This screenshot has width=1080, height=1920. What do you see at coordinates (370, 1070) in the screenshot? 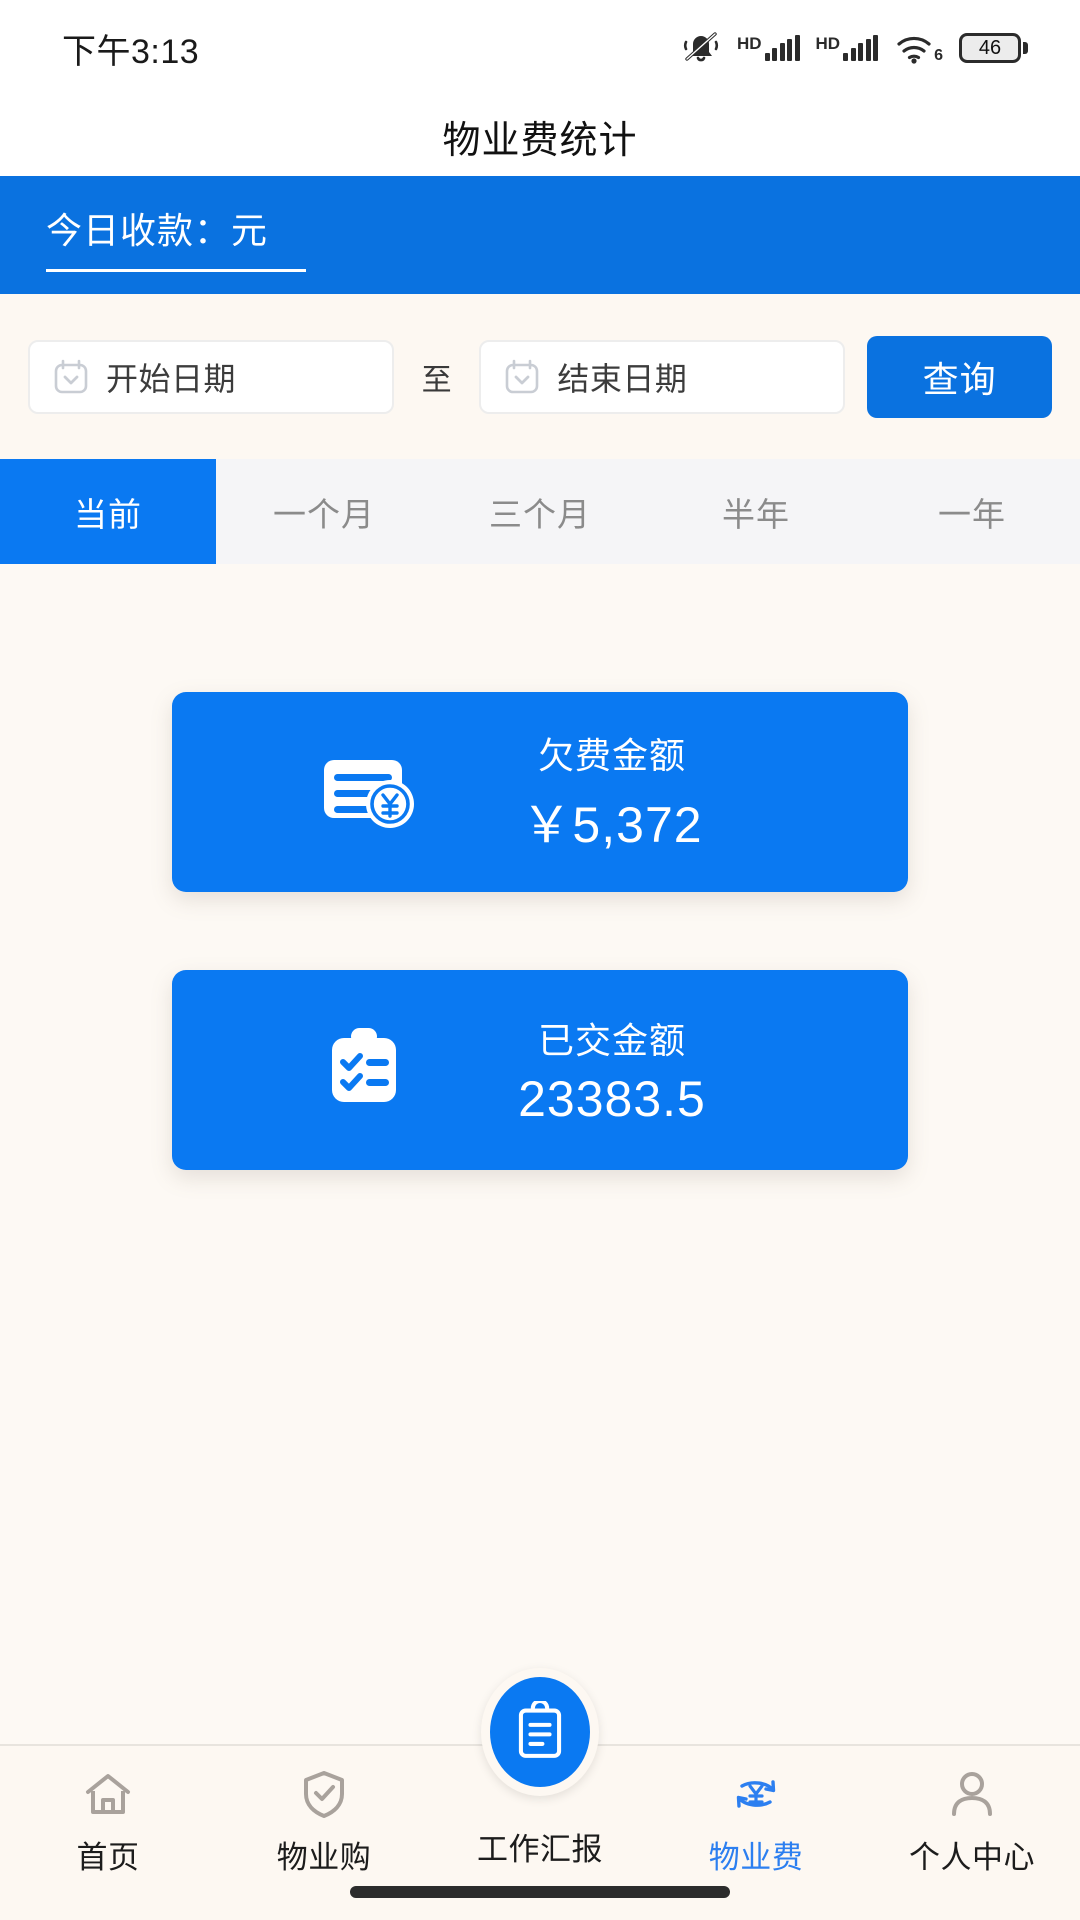
I see `clipboard-check-icon` at bounding box center [370, 1070].